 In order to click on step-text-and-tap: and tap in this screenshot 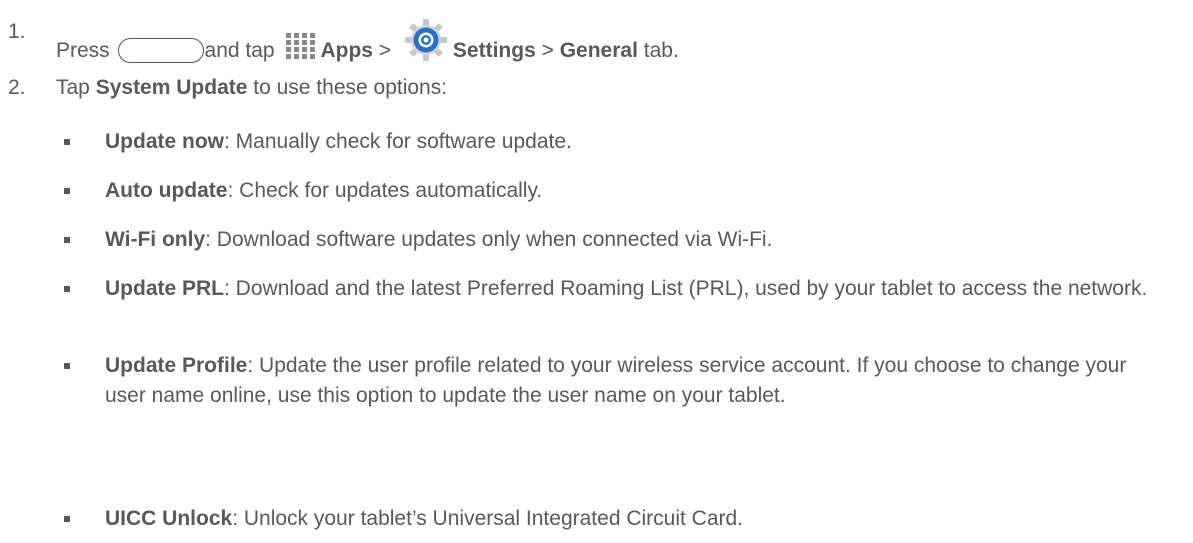, I will do `click(239, 50)`.